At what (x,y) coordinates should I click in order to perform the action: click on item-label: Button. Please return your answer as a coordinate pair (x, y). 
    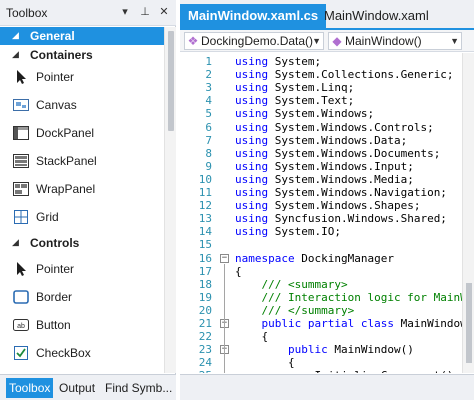
    Looking at the image, I should click on (53, 325).